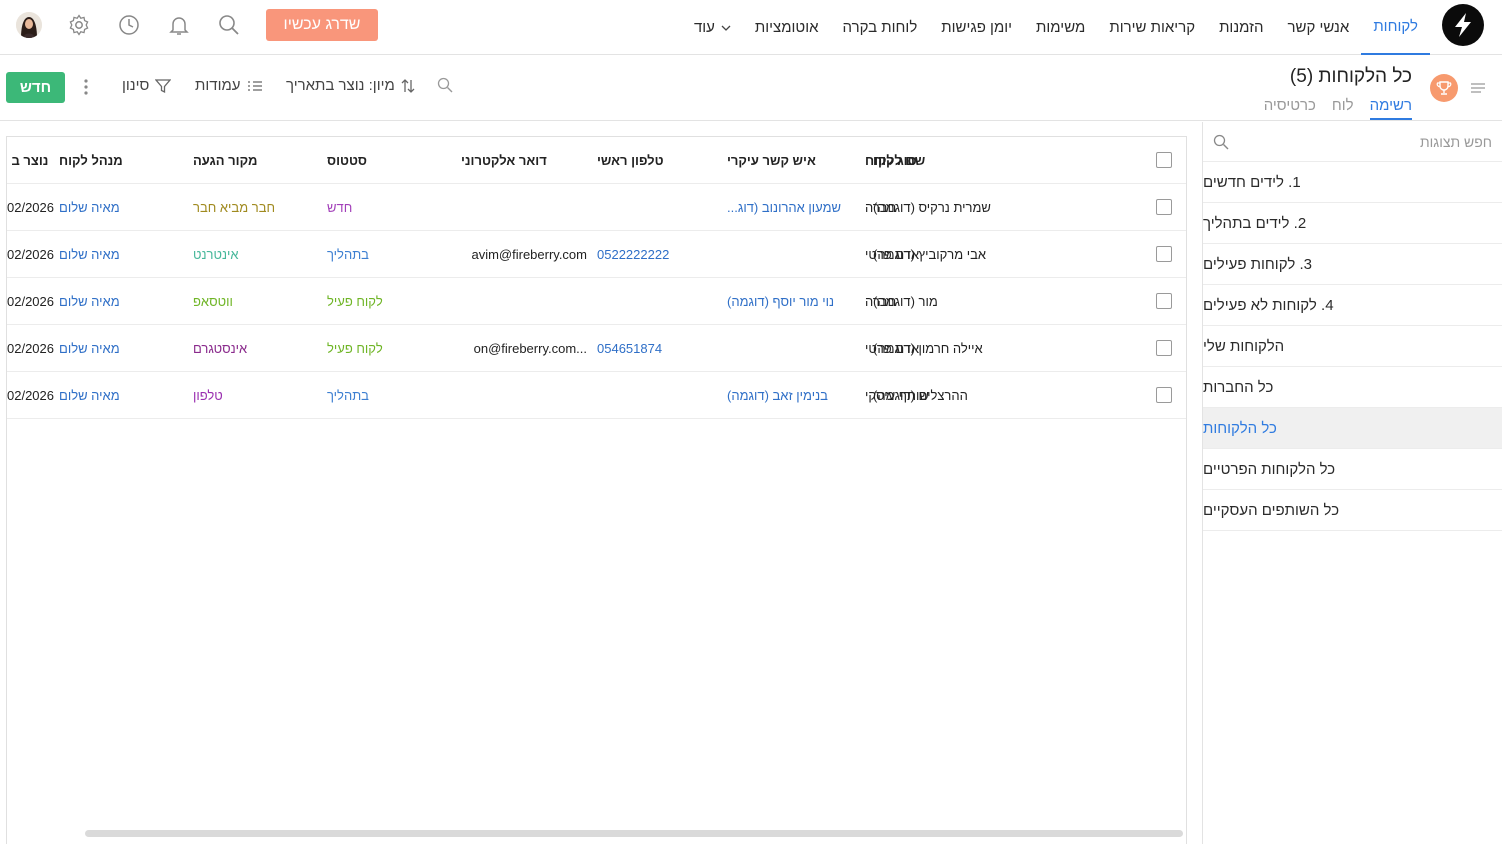  Describe the element at coordinates (256, 160) in the screenshot. I see `column-header-source: מקור הגעה` at that location.